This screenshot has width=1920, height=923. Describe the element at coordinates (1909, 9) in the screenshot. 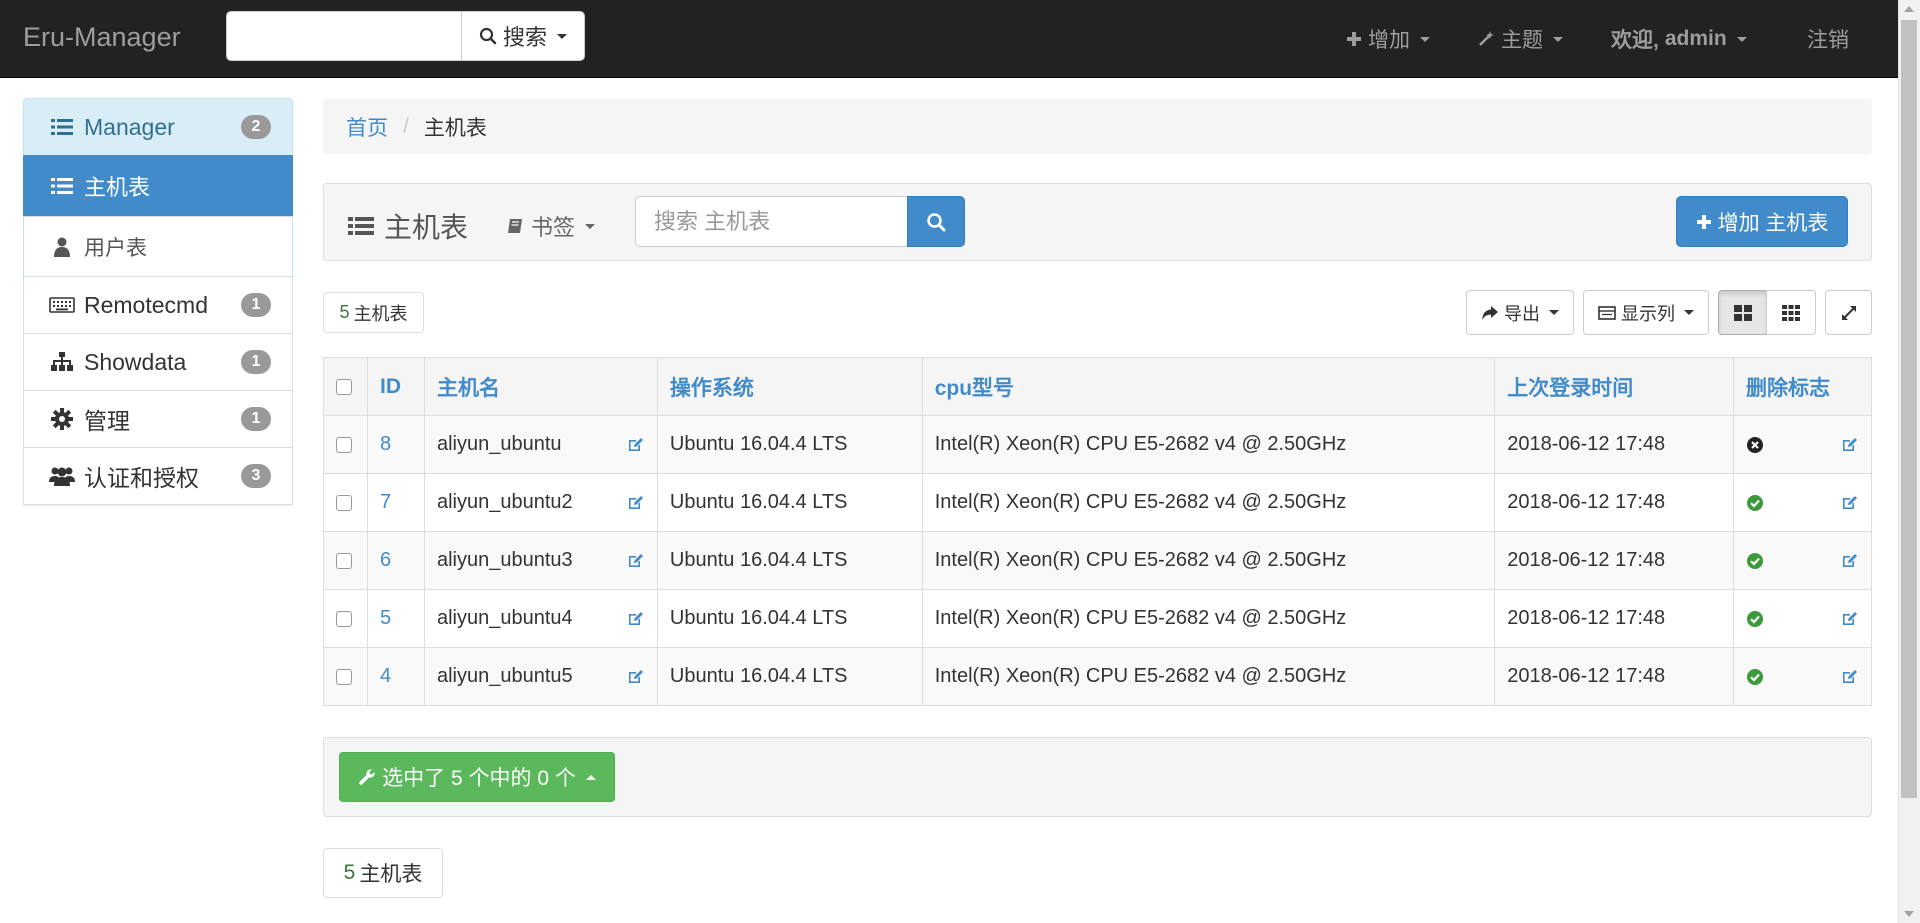

I see `scroll-up-arrow` at that location.